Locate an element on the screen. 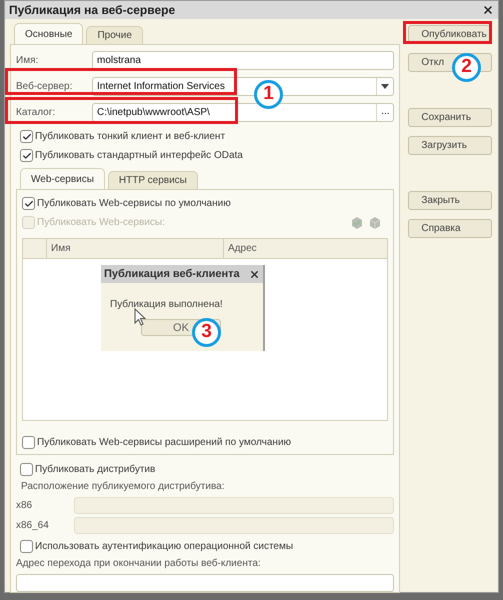  field-value: Internet Information Services is located at coordinates (161, 87).